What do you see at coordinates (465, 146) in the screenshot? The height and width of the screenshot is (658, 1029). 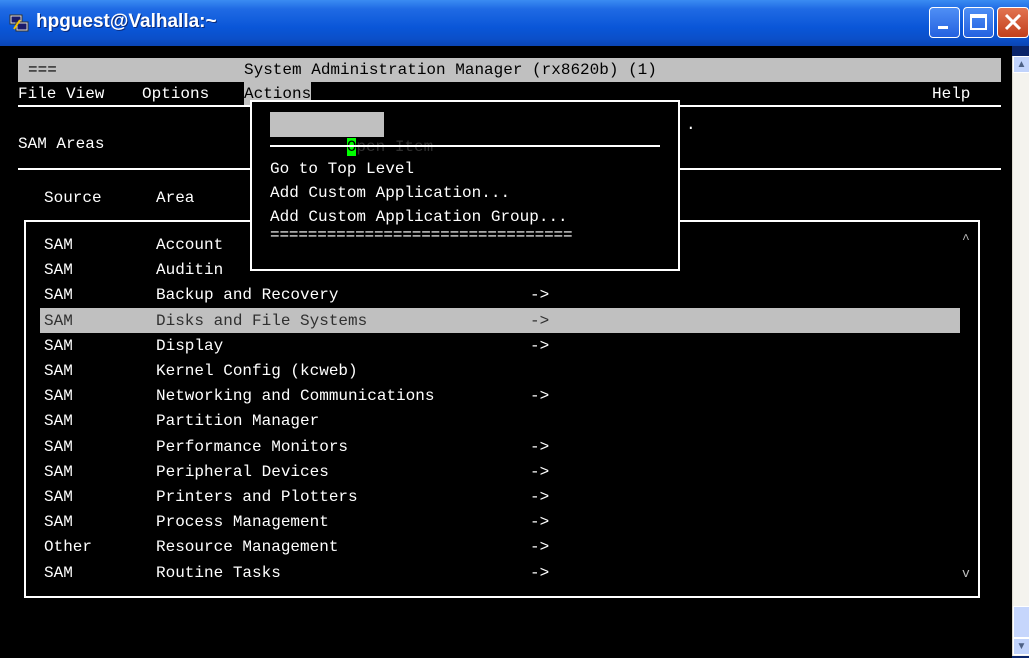 I see `dropdown-separator` at bounding box center [465, 146].